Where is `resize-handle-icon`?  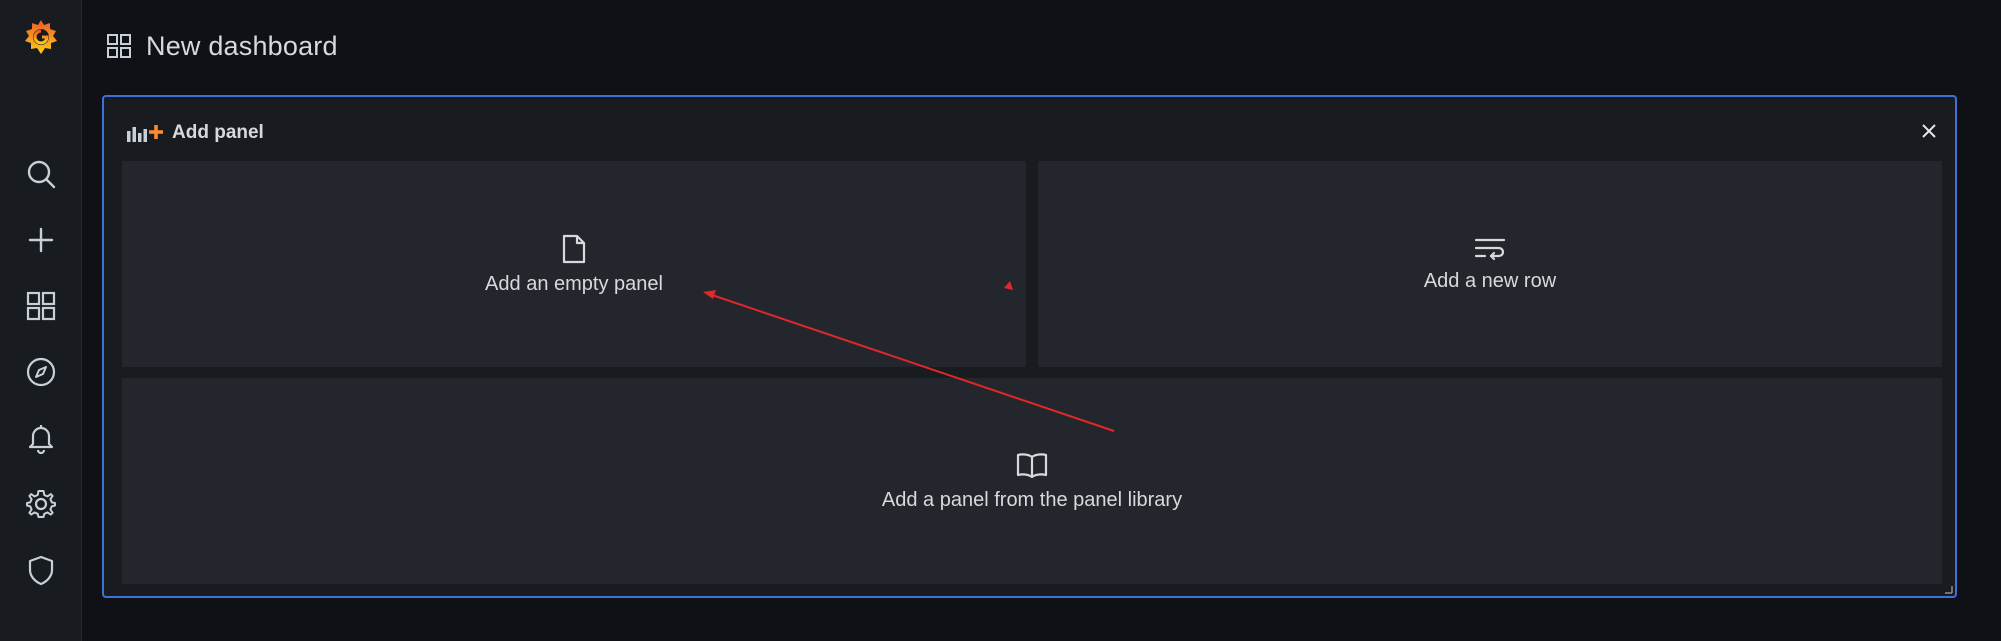 resize-handle-icon is located at coordinates (1948, 589).